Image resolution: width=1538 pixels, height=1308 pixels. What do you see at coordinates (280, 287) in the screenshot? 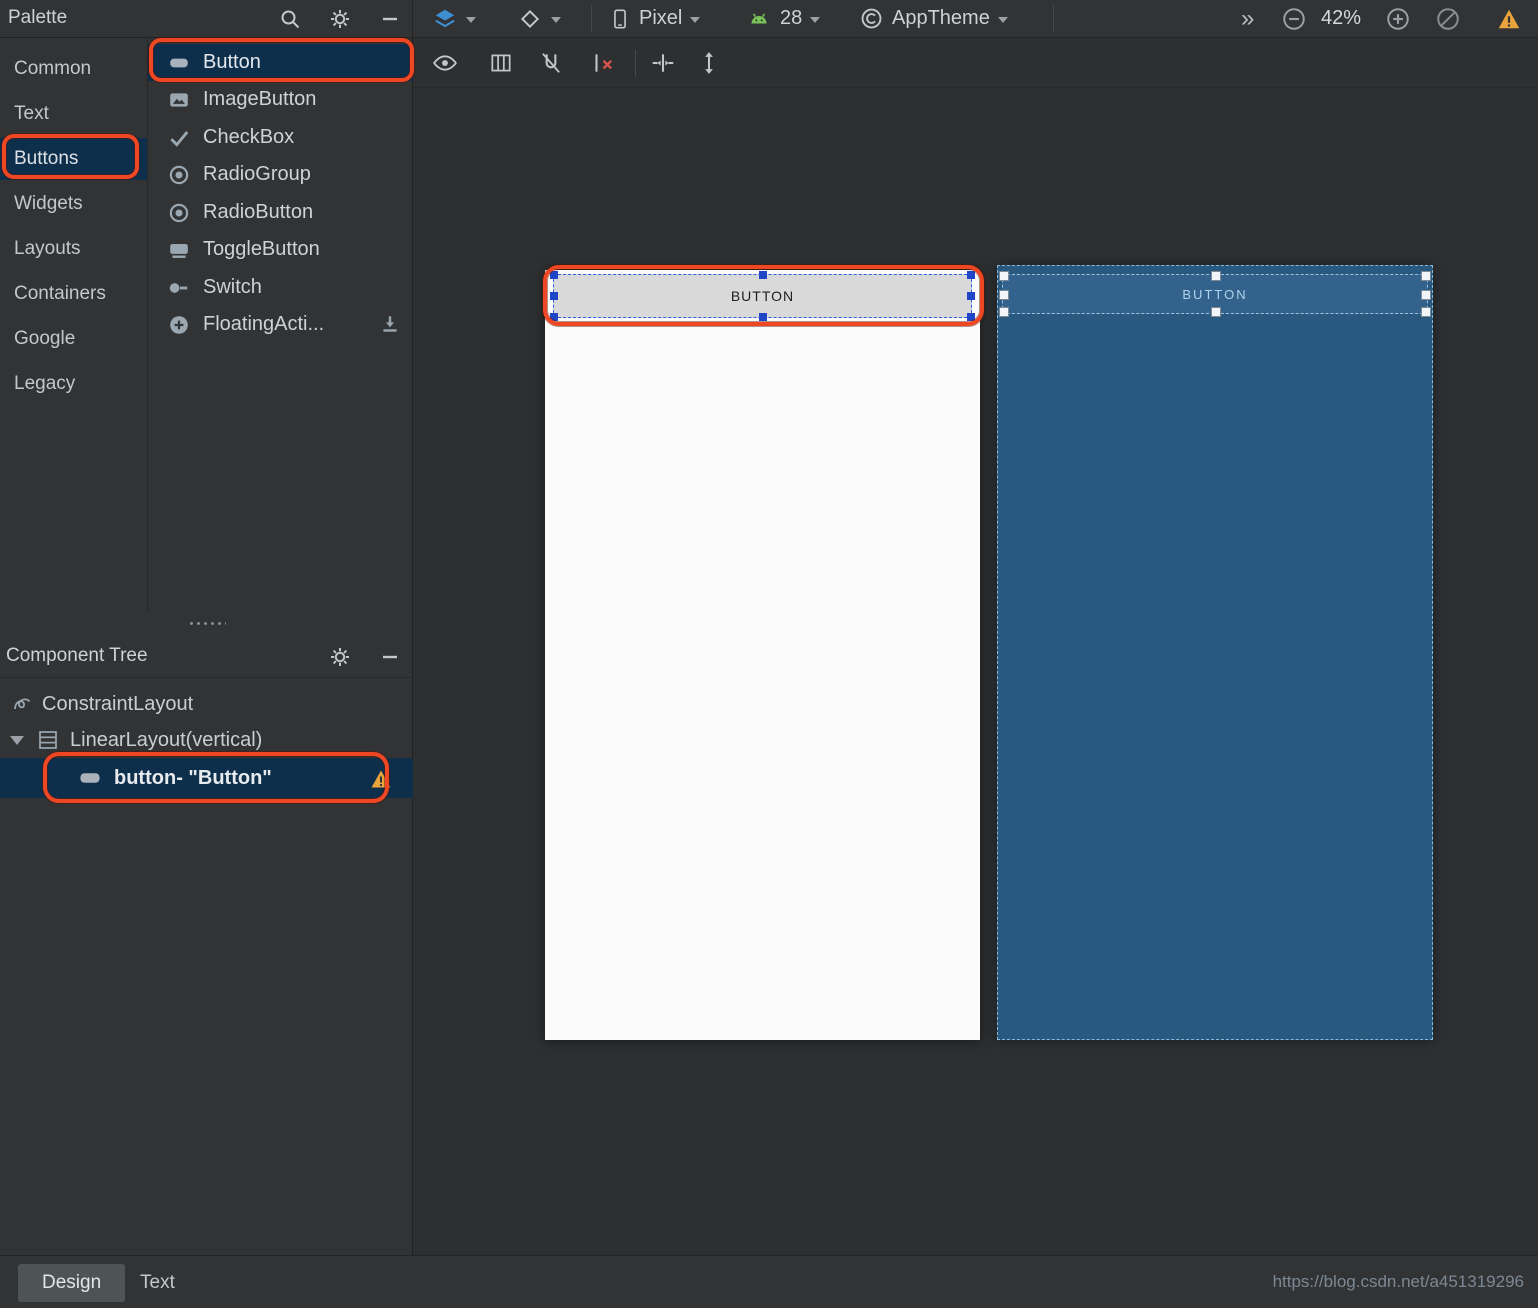
I see `palette-item-switch: Switch` at bounding box center [280, 287].